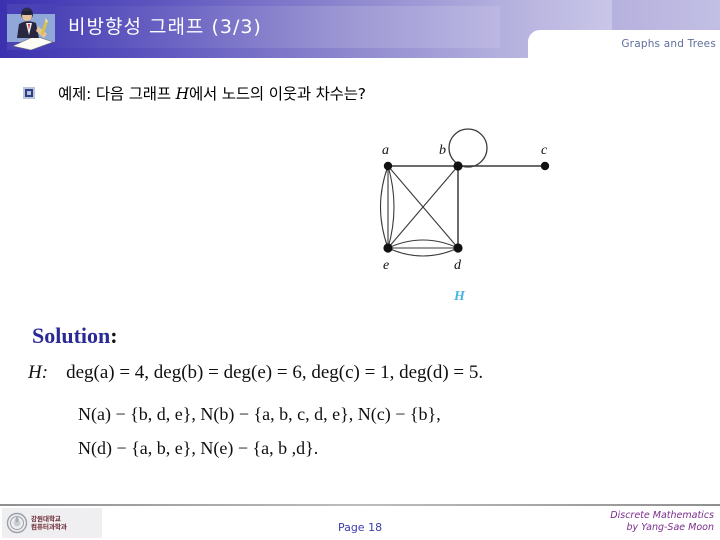 The width and height of the screenshot is (720, 540). What do you see at coordinates (458, 248) in the screenshot?
I see `node-d` at bounding box center [458, 248].